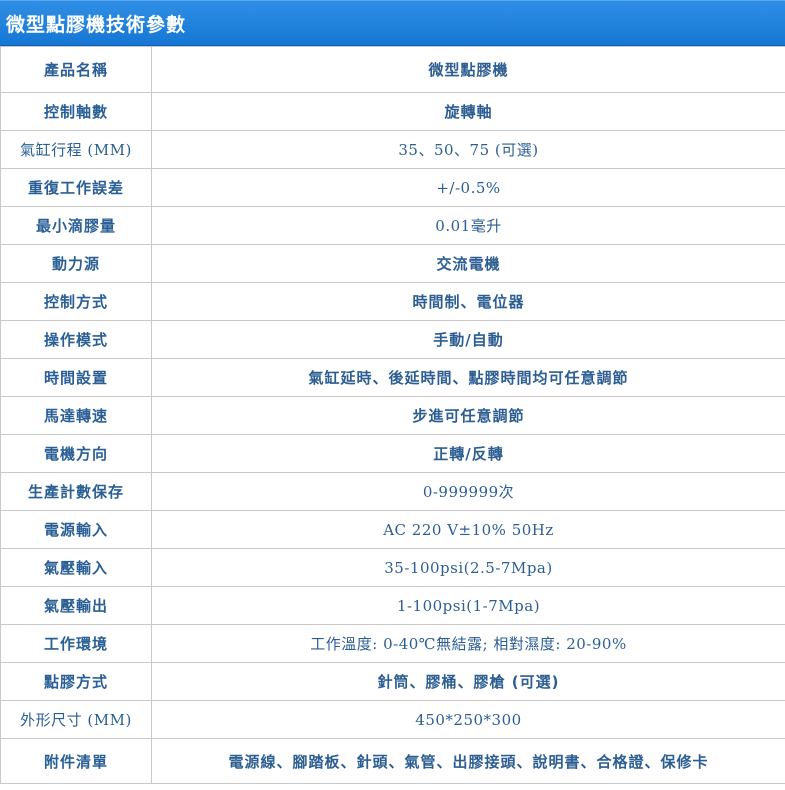 The image size is (785, 790). Describe the element at coordinates (76, 339) in the screenshot. I see `row-label: 操作模式` at that location.